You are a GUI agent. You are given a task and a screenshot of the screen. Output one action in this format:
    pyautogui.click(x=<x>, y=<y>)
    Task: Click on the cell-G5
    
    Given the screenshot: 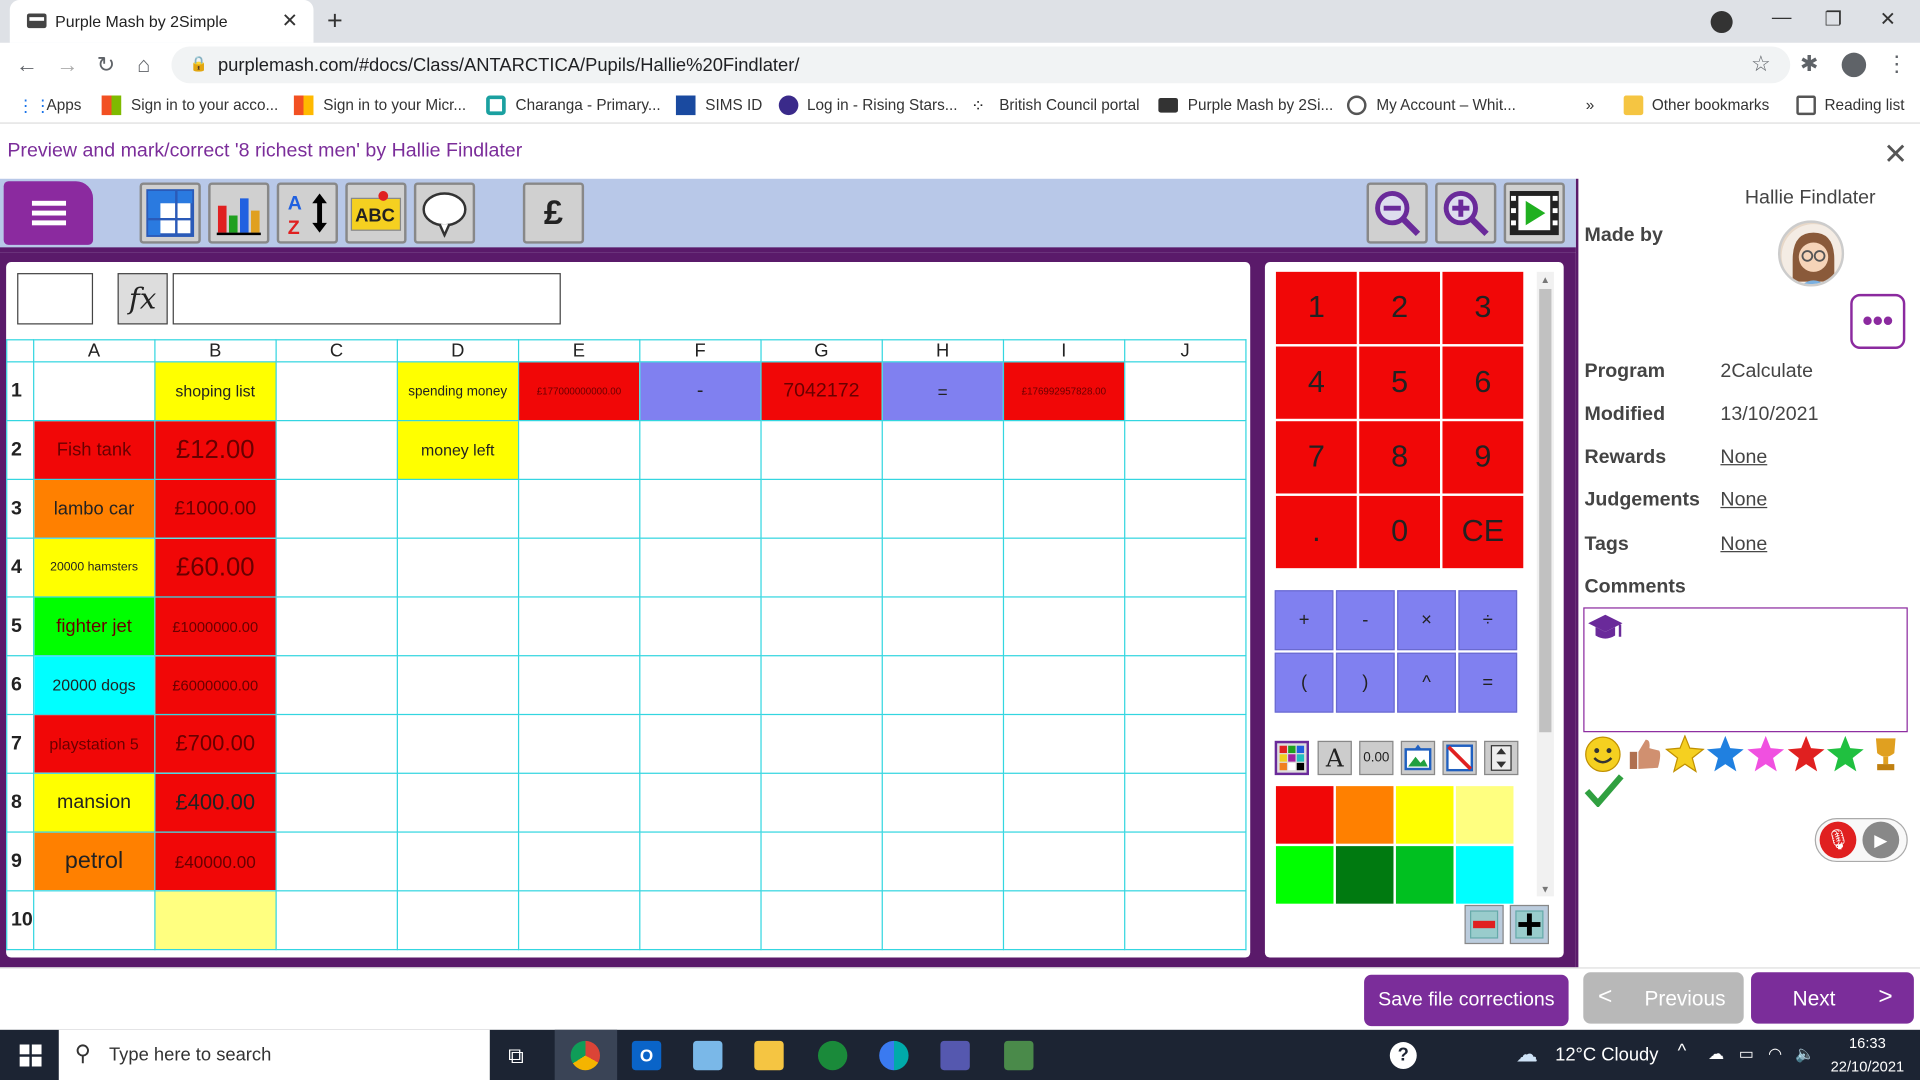 What is the action you would take?
    pyautogui.click(x=821, y=626)
    